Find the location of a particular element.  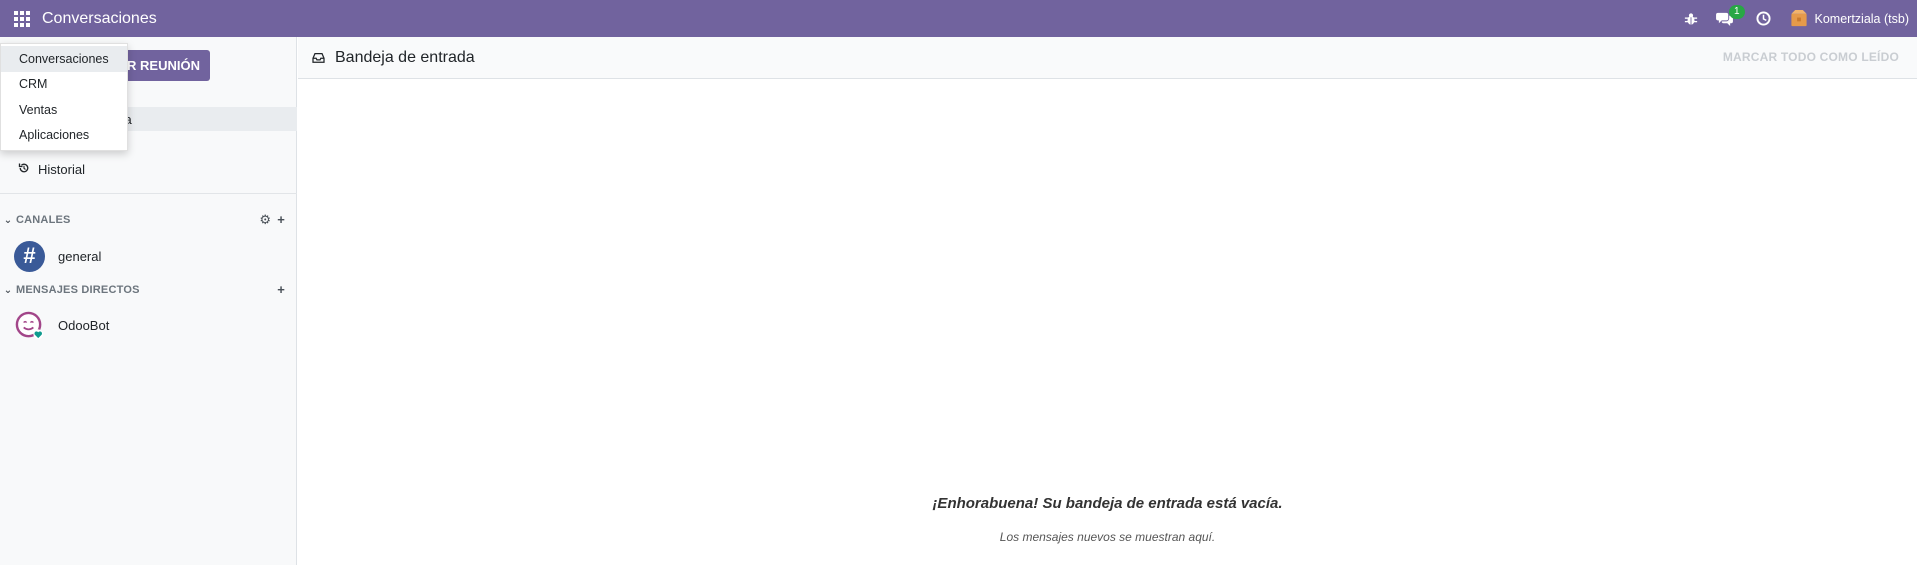

odoobot-avatar is located at coordinates (29, 325).